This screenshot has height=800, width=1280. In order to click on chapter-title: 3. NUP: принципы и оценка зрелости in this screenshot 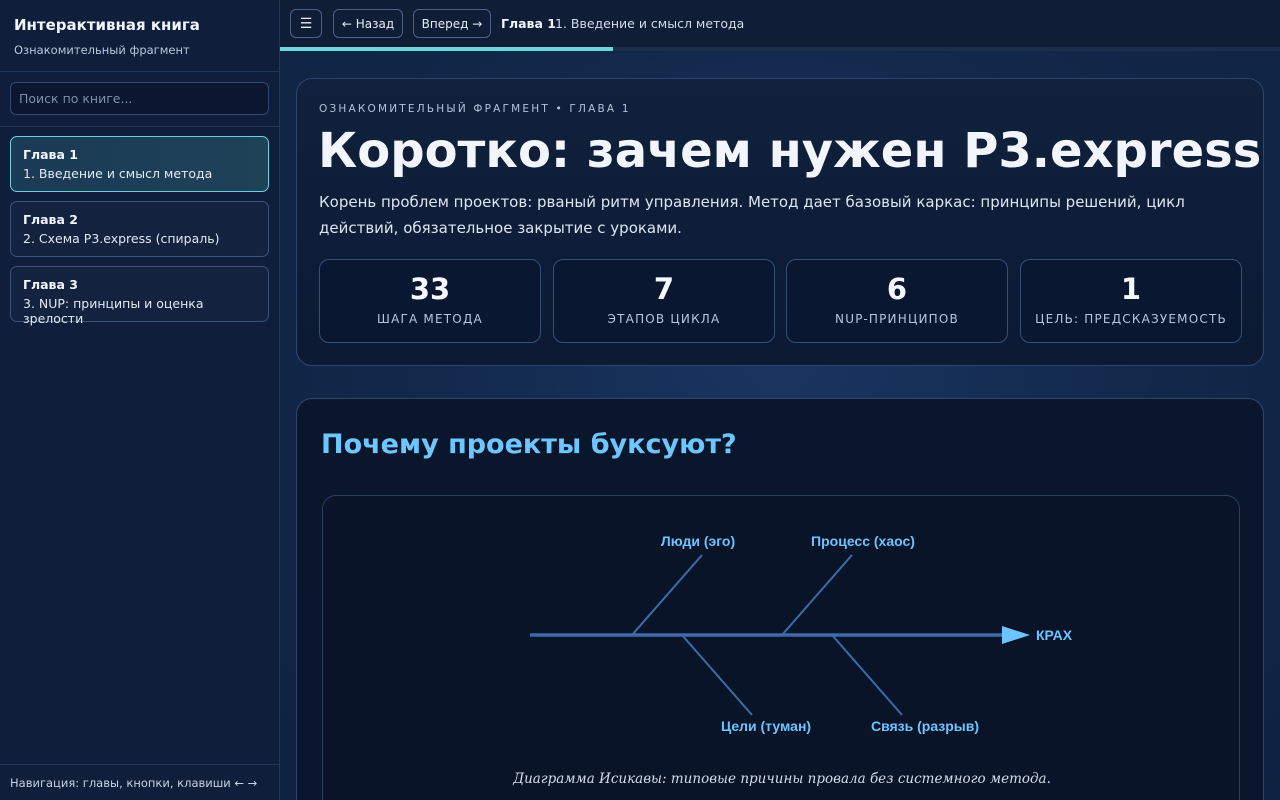, I will do `click(113, 311)`.